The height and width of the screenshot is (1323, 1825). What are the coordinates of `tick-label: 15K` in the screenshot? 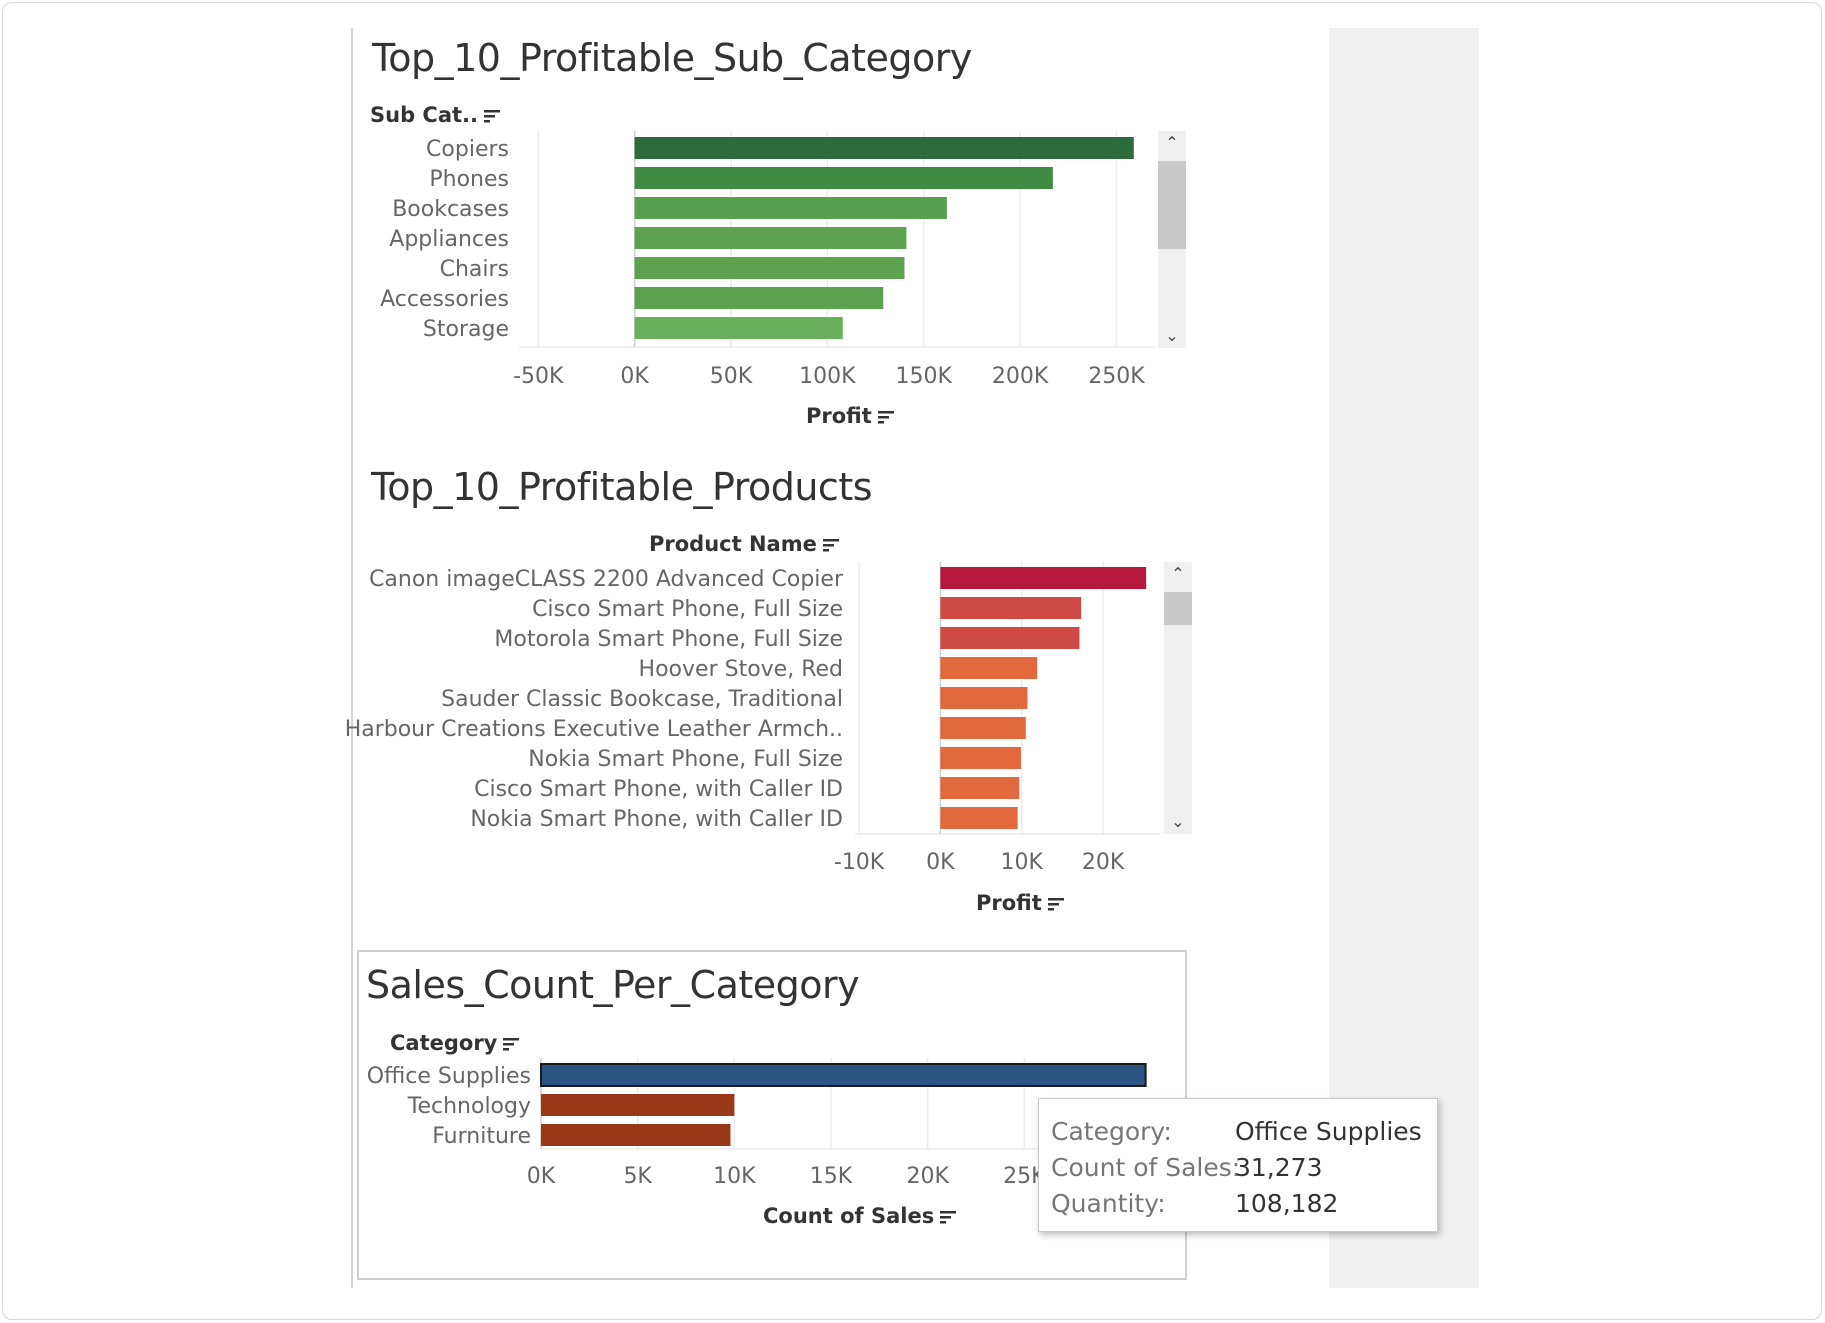 It's located at (831, 1176).